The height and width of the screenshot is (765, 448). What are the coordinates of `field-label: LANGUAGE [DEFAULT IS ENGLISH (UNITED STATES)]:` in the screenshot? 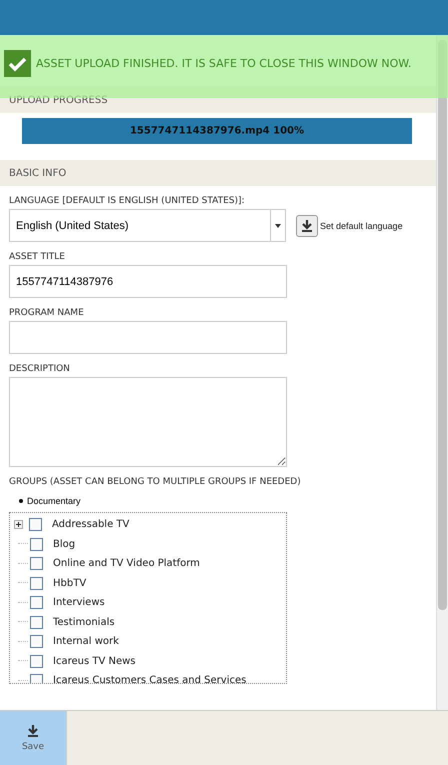 It's located at (127, 201).